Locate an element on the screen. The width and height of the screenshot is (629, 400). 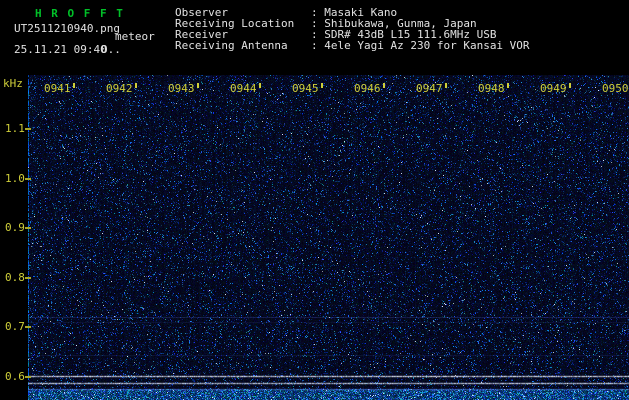
x-tick-label-0941: 0941 is located at coordinates (59, 88).